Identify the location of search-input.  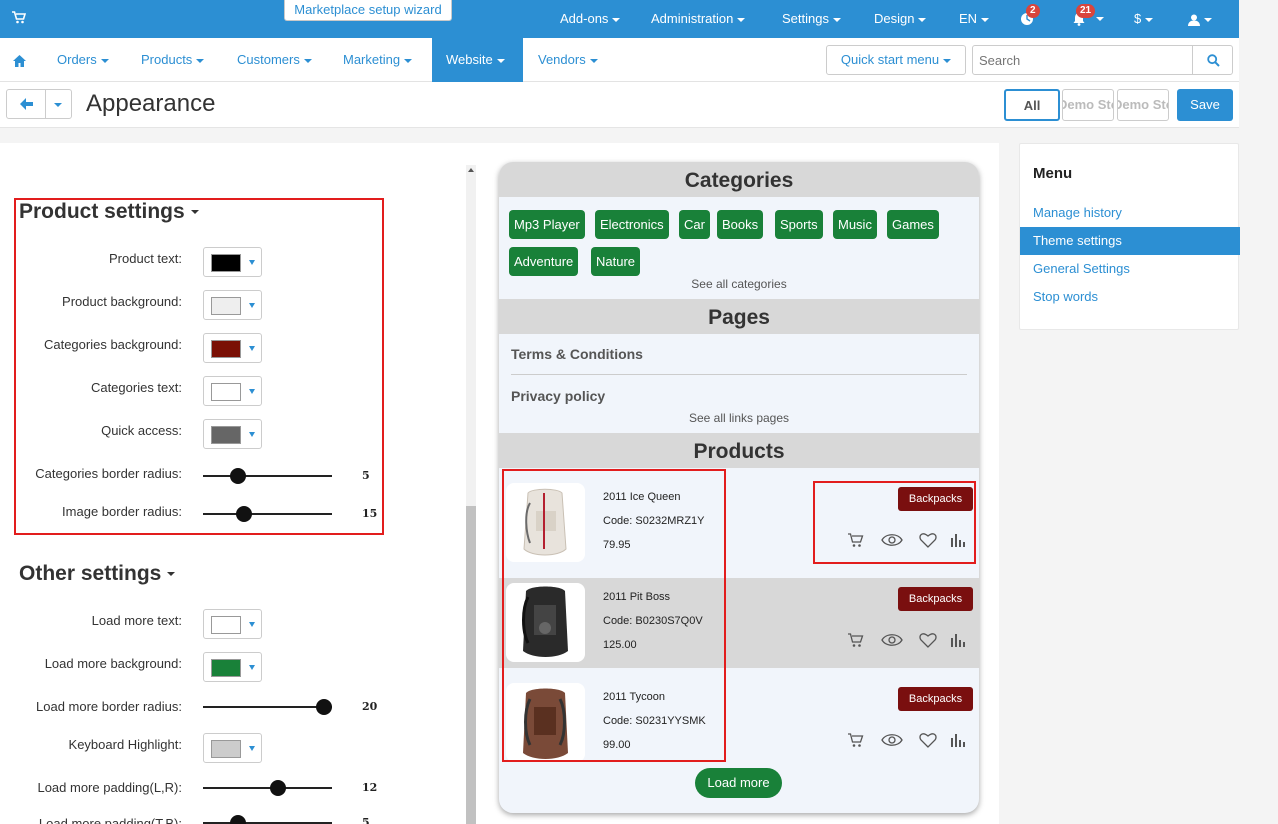
(1082, 60).